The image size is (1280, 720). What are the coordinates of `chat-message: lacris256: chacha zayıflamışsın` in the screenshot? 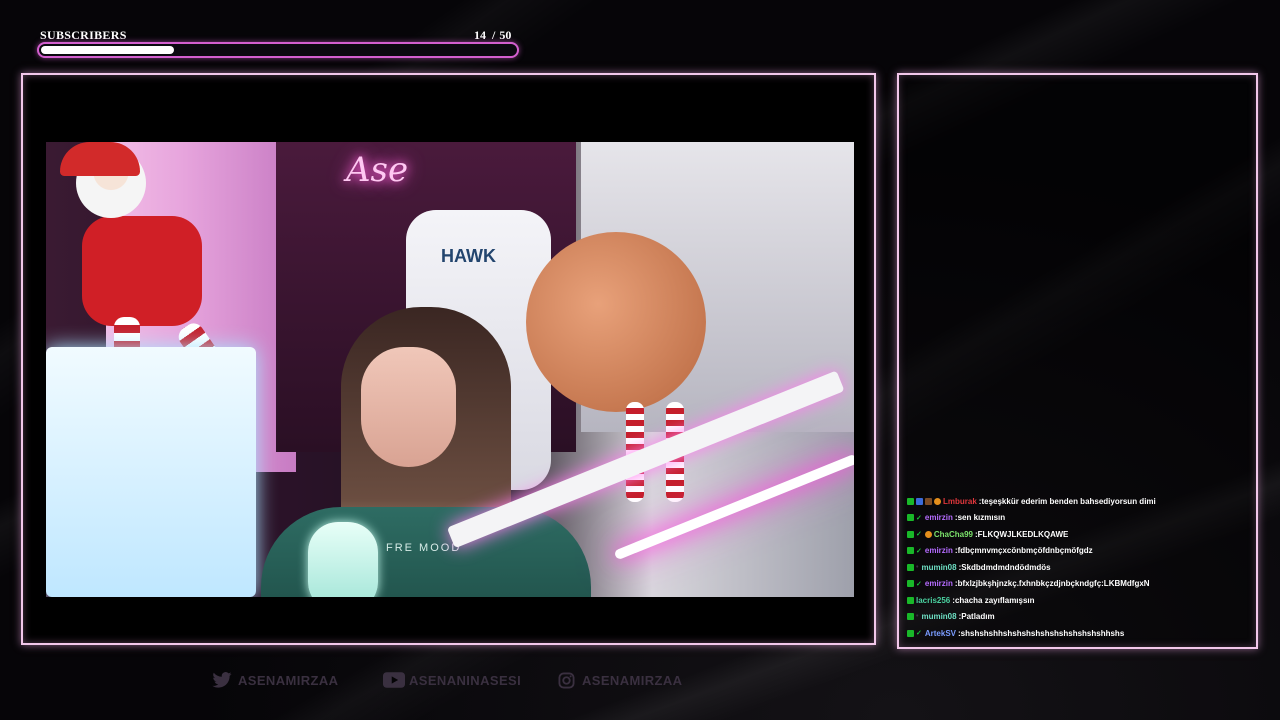 It's located at (1079, 600).